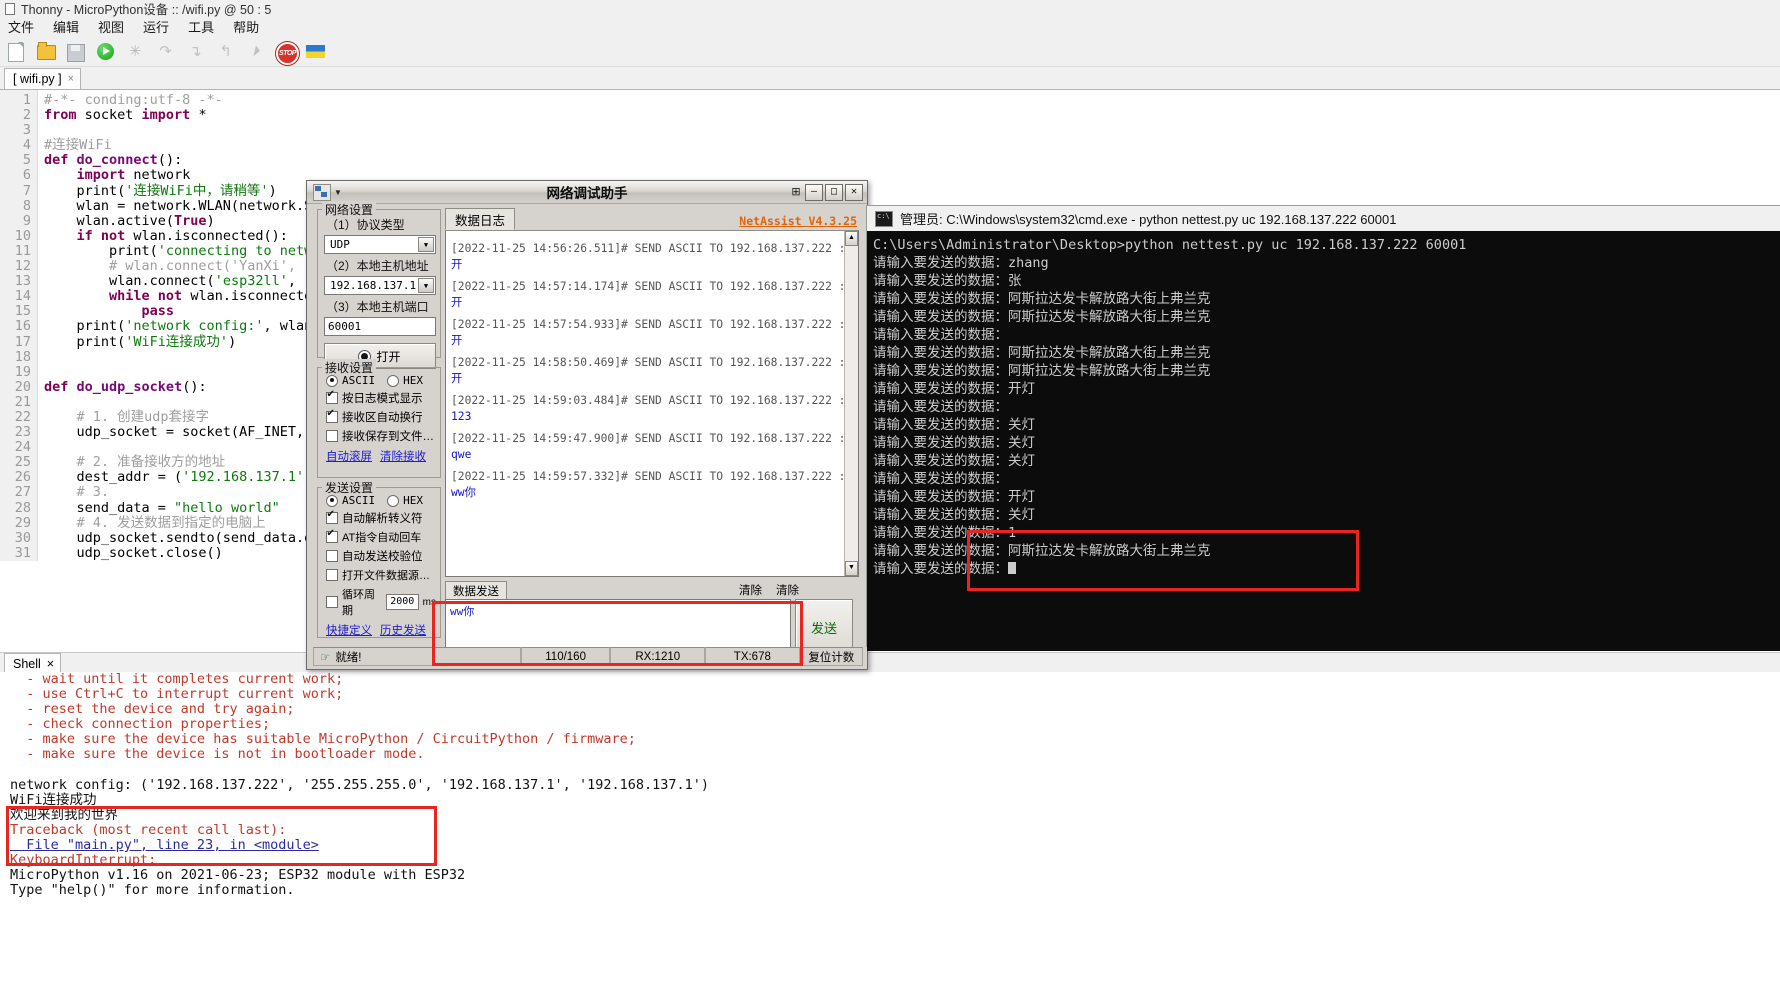 This screenshot has height=1008, width=1780. I want to click on shell-line: - wait until it completes current work;, so click(177, 679).